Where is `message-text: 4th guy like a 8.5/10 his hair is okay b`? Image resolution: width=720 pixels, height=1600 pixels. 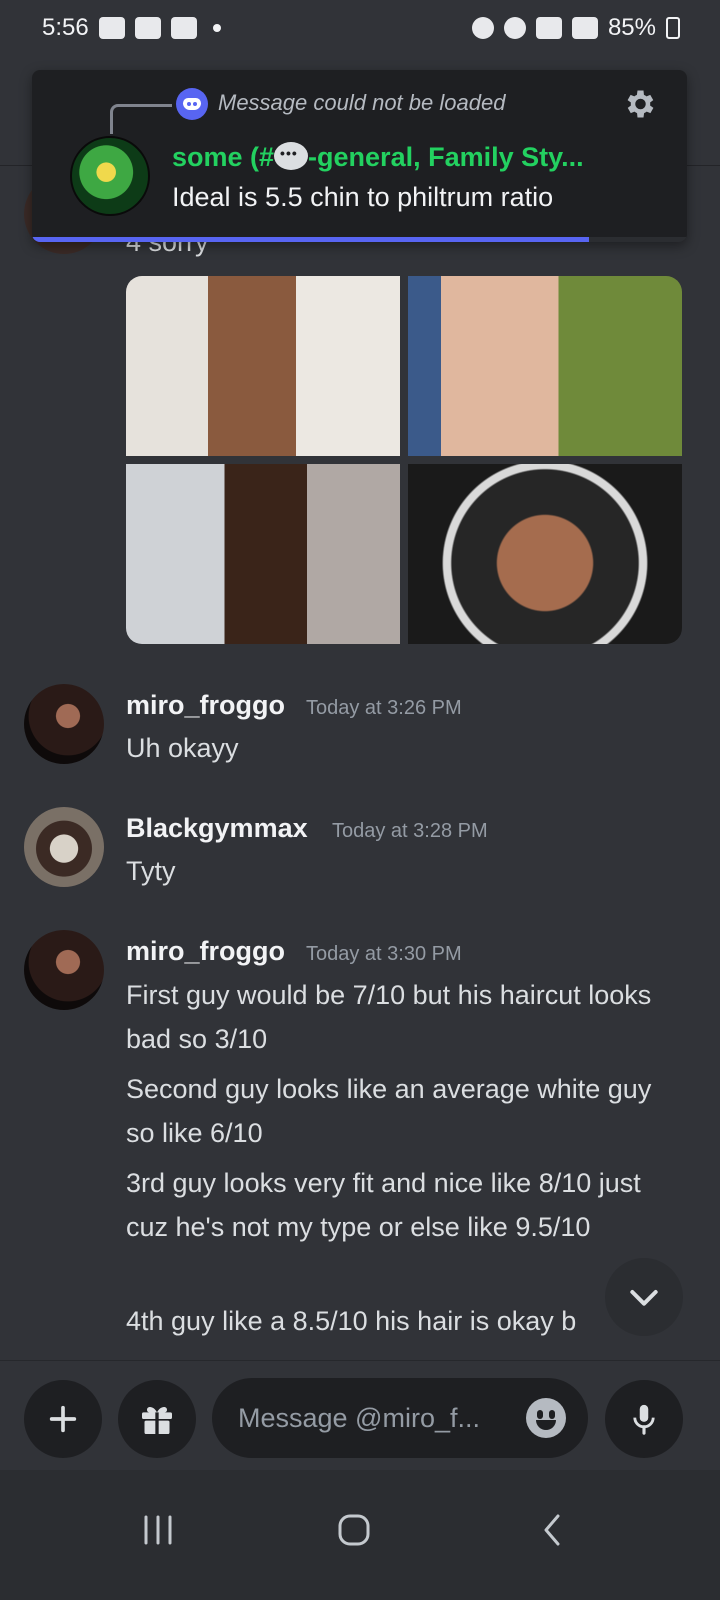
message-text: 4th guy like a 8.5/10 his hair is okay b is located at coordinates (351, 1321).